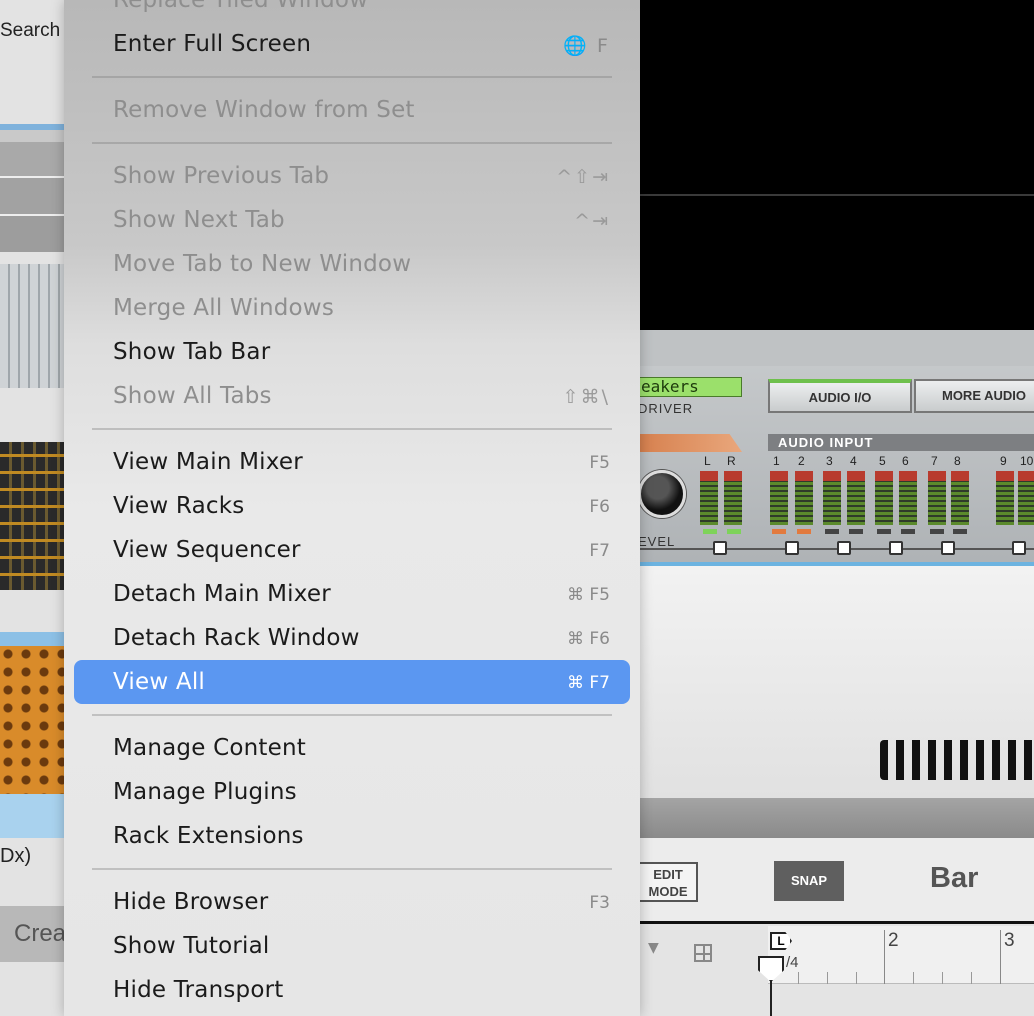 This screenshot has height=1016, width=1034. I want to click on menu-item-detach-rack-window: Detach Rack Window ⌘ F6, so click(352, 638).